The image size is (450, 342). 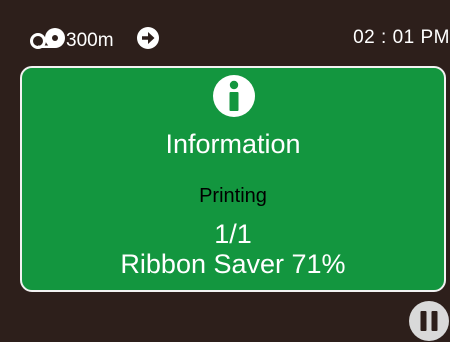 I want to click on arrow-right-circle-icon, so click(x=148, y=38).